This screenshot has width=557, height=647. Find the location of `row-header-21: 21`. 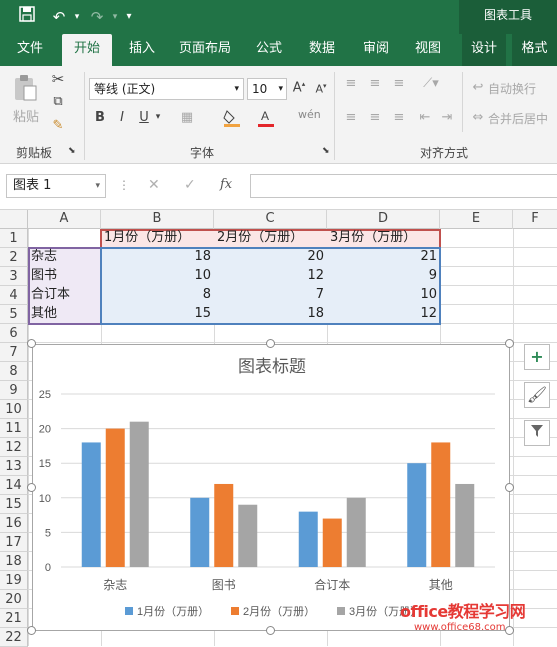

row-header-21: 21 is located at coordinates (14, 618).